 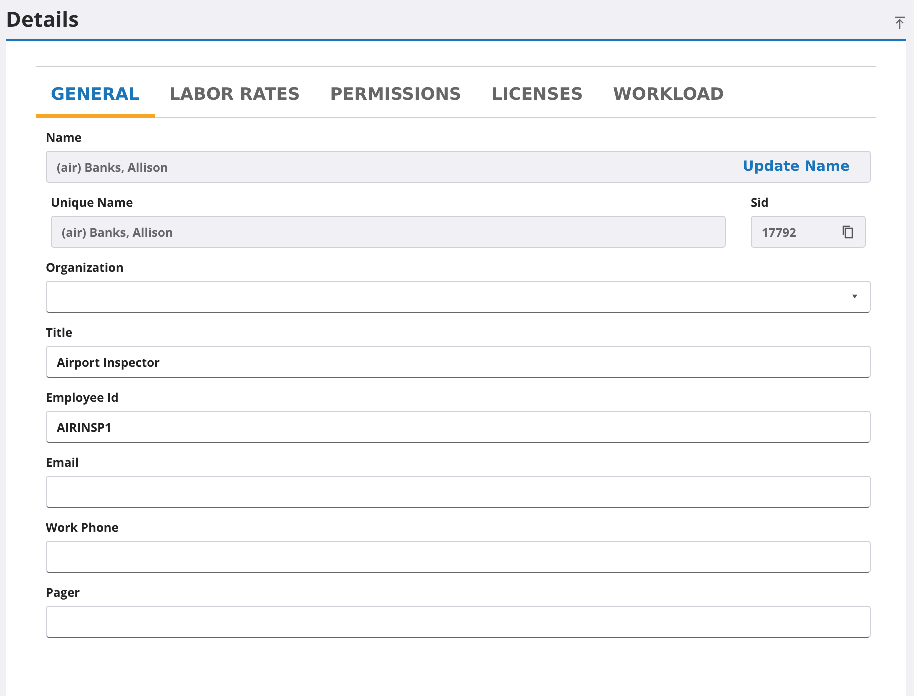 What do you see at coordinates (808, 232) in the screenshot?
I see `input-field: 17792` at bounding box center [808, 232].